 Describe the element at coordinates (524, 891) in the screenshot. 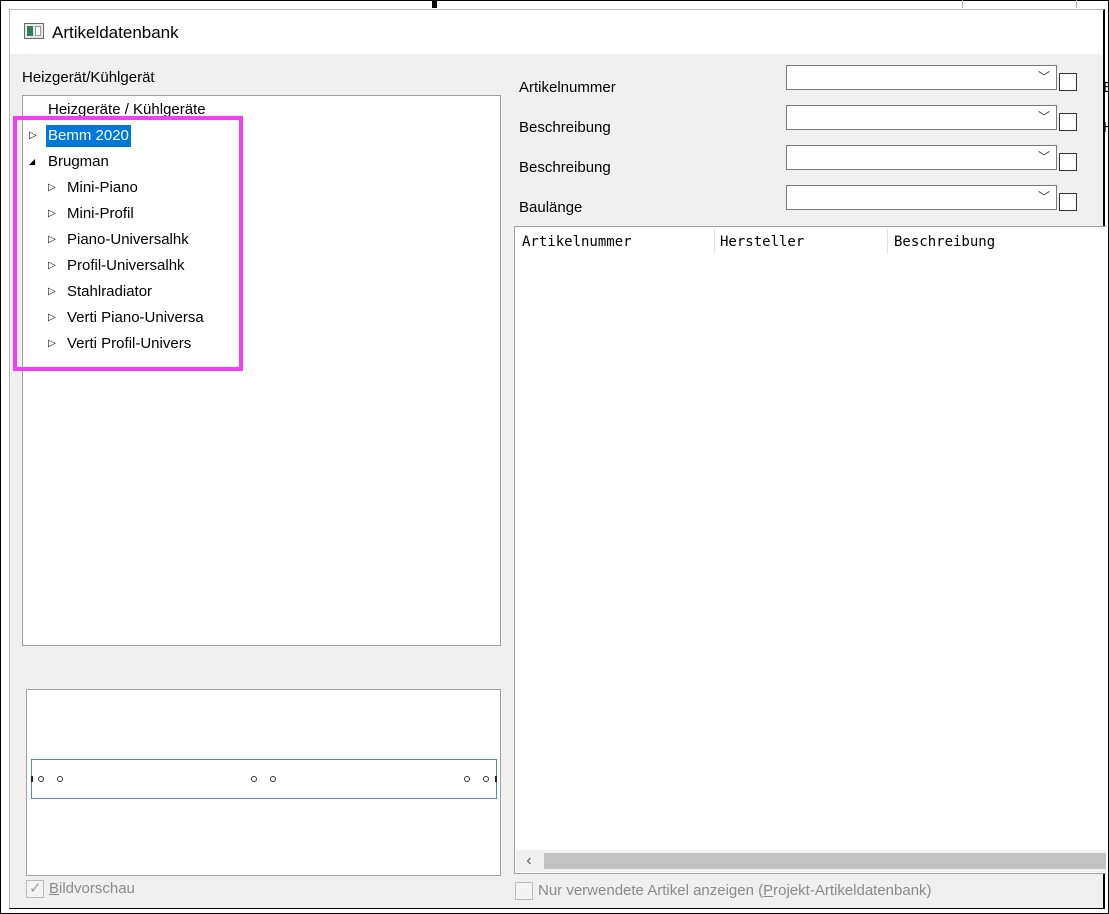

I see `only-used-articles-checkbox` at that location.